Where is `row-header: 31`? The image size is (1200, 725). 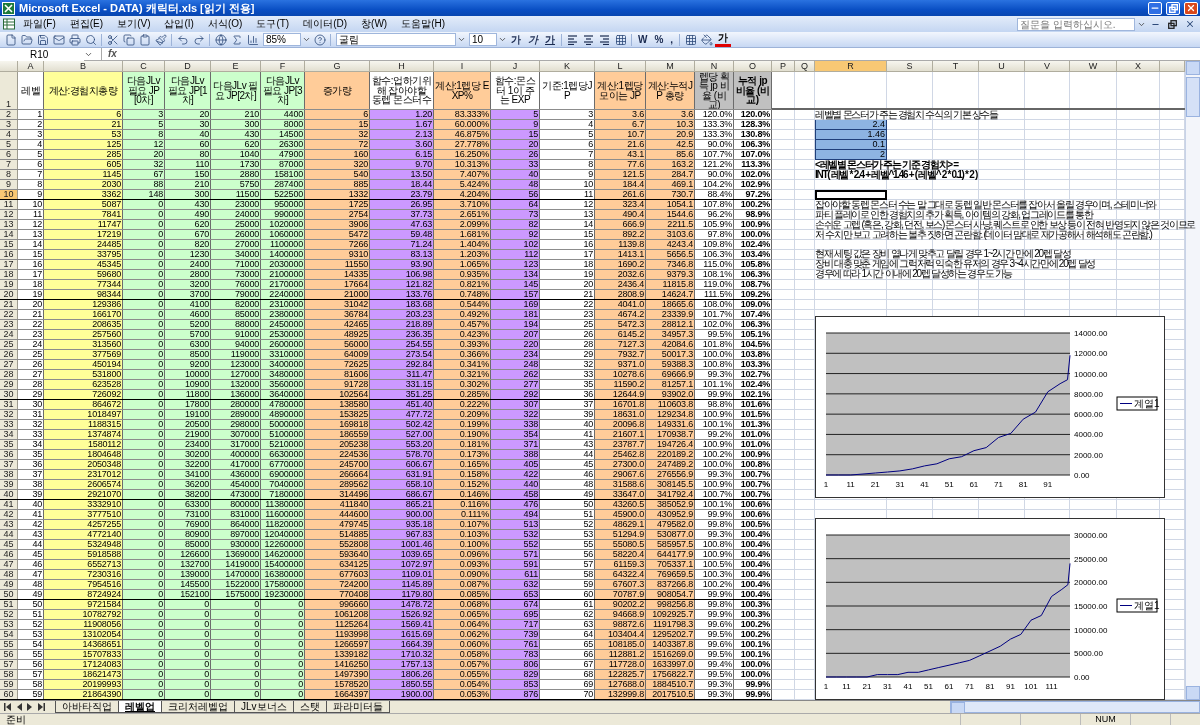
row-header: 31 is located at coordinates (9, 404).